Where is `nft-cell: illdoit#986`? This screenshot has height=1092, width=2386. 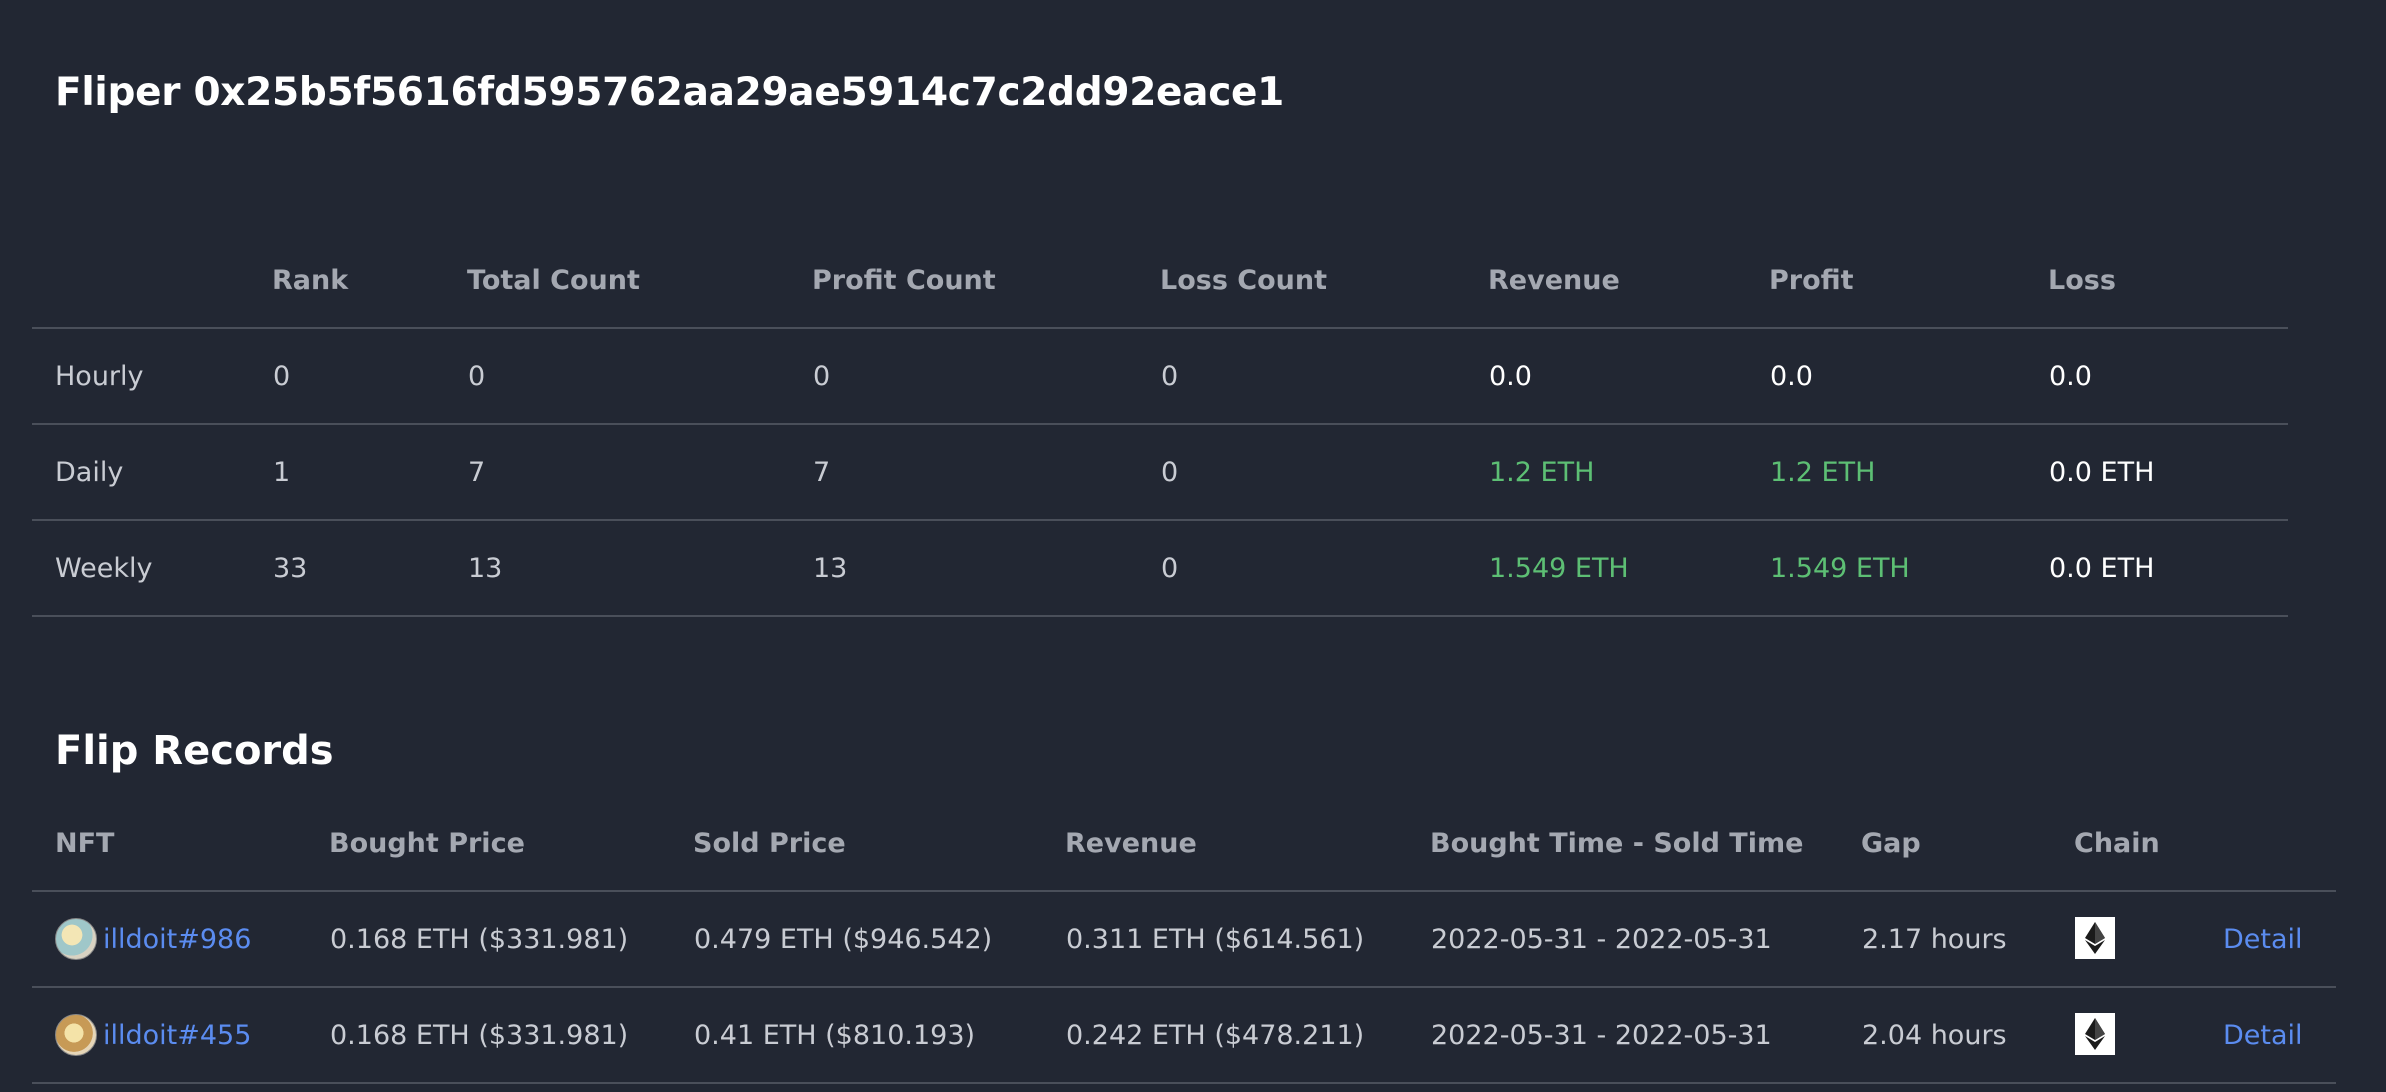 nft-cell: illdoit#986 is located at coordinates (180, 938).